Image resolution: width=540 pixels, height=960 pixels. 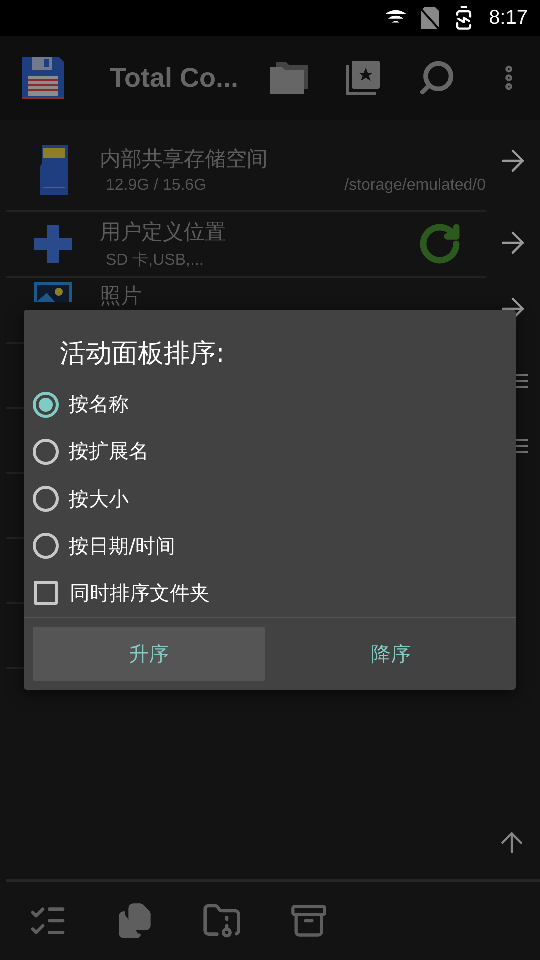 I want to click on location-path: /storage/emulated/0, so click(x=415, y=186).